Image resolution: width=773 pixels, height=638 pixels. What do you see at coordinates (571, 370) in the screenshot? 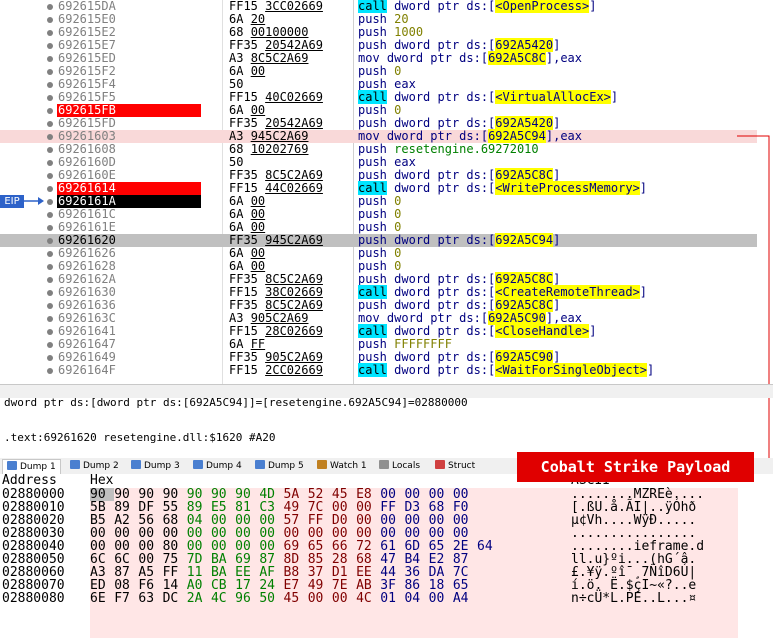
I see `memory-reference: <WaitForSingleObject>` at bounding box center [571, 370].